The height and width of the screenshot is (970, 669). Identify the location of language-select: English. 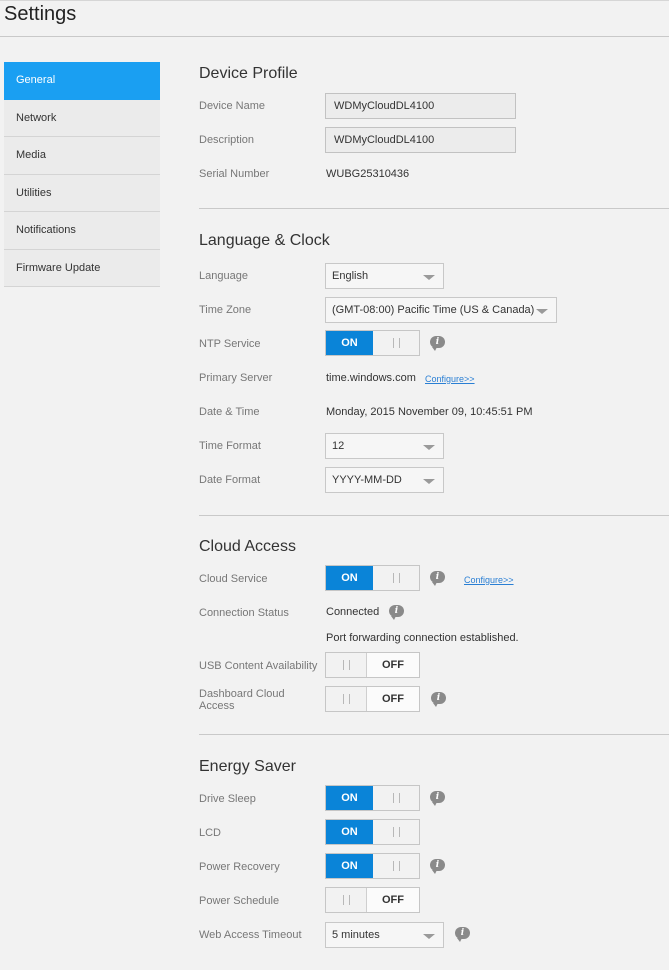
(384, 276).